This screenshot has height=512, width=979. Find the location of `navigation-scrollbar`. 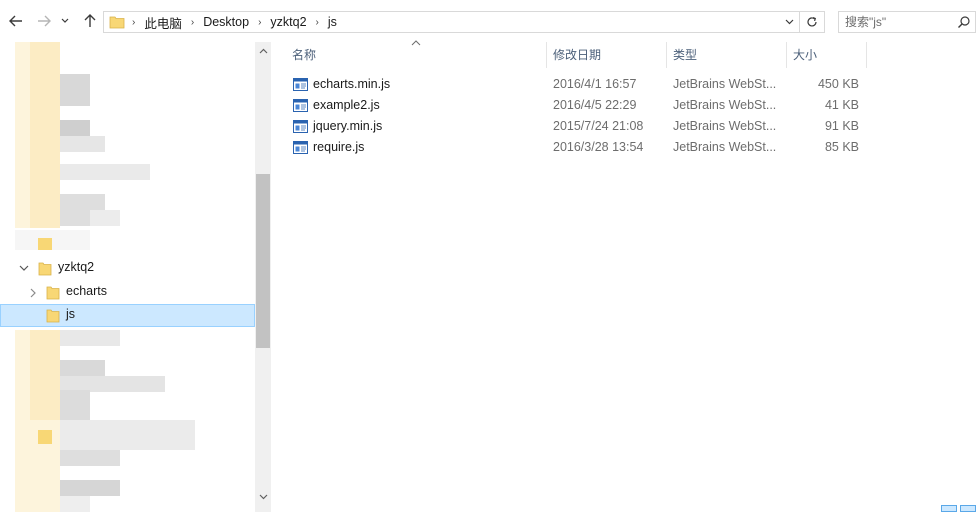

navigation-scrollbar is located at coordinates (263, 277).